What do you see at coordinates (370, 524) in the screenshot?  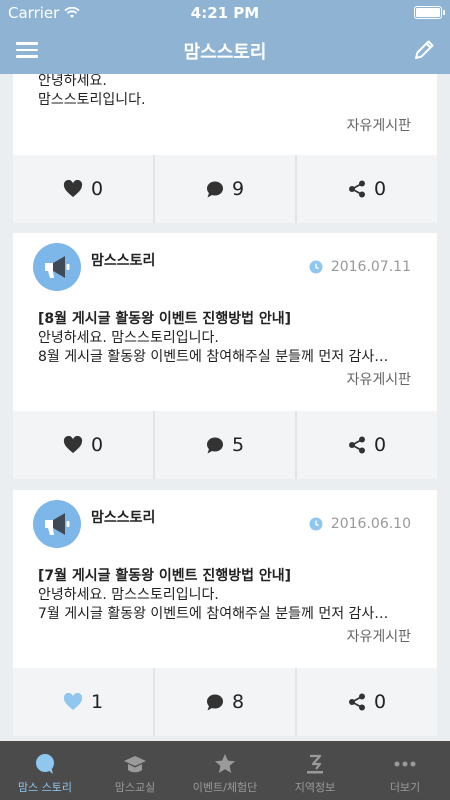 I see `post-date-text: 2016.06.10` at bounding box center [370, 524].